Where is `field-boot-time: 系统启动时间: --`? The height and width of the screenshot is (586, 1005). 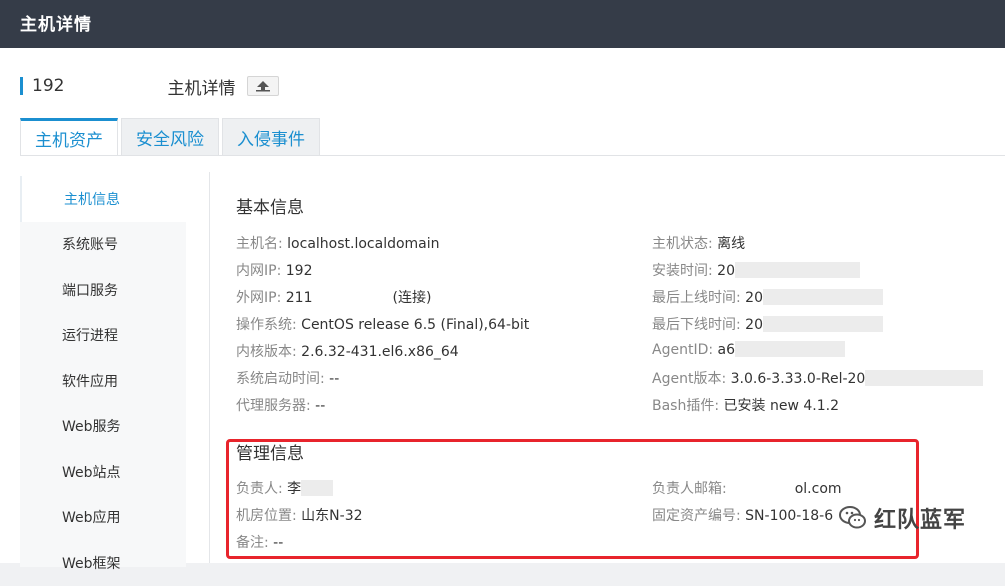 field-boot-time: 系统启动时间: -- is located at coordinates (287, 378).